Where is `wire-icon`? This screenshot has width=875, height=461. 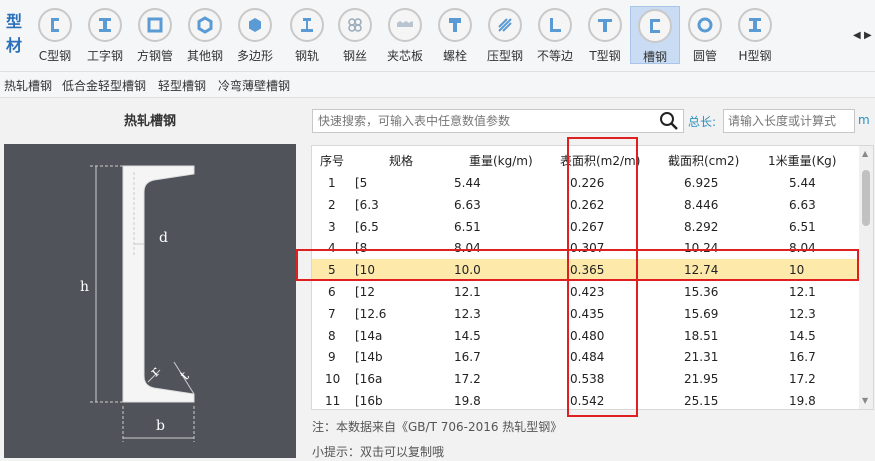
wire-icon is located at coordinates (355, 25).